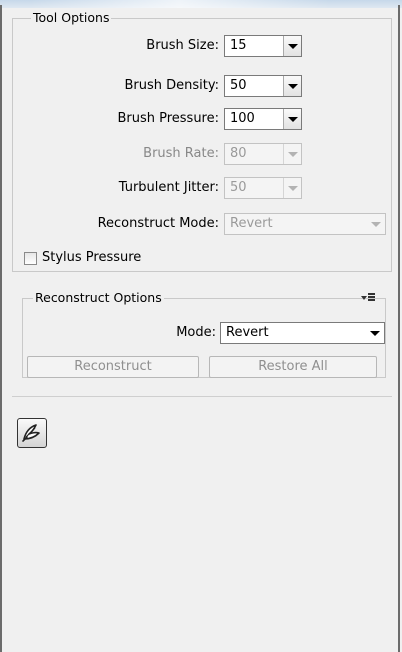  I want to click on reconstruct-mode-combo: Revert, so click(305, 224).